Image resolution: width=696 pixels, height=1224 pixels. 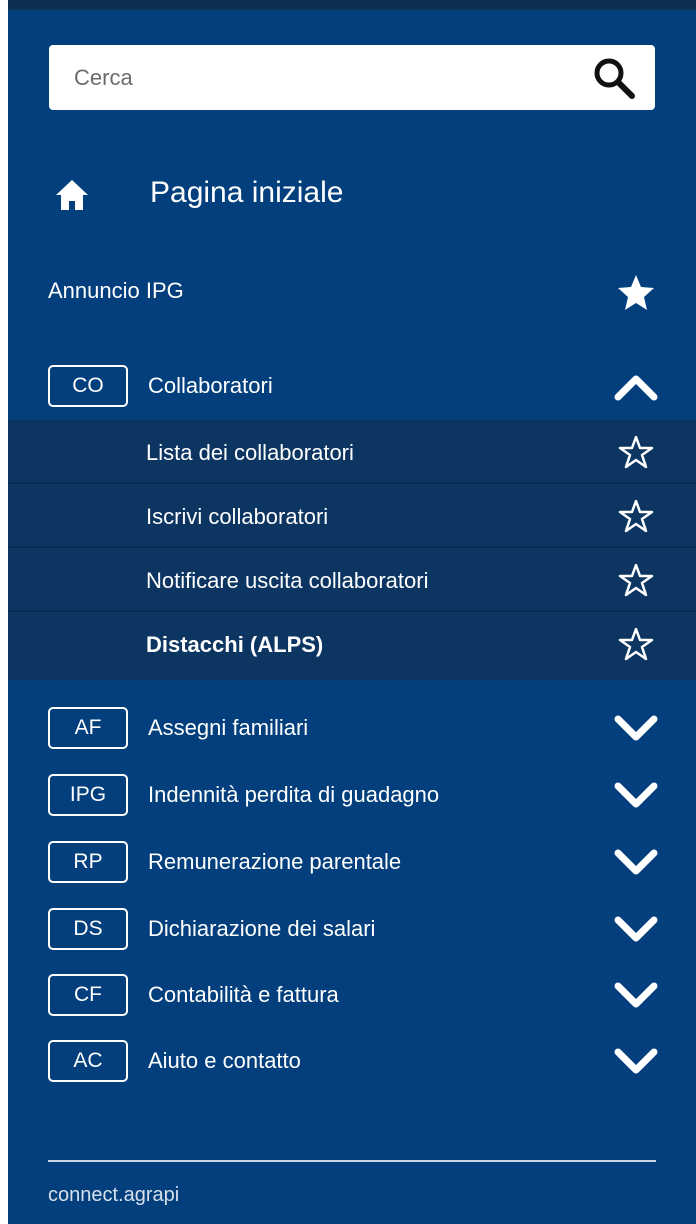 I want to click on group-label: Indennità perdita di guadagno, so click(x=294, y=794).